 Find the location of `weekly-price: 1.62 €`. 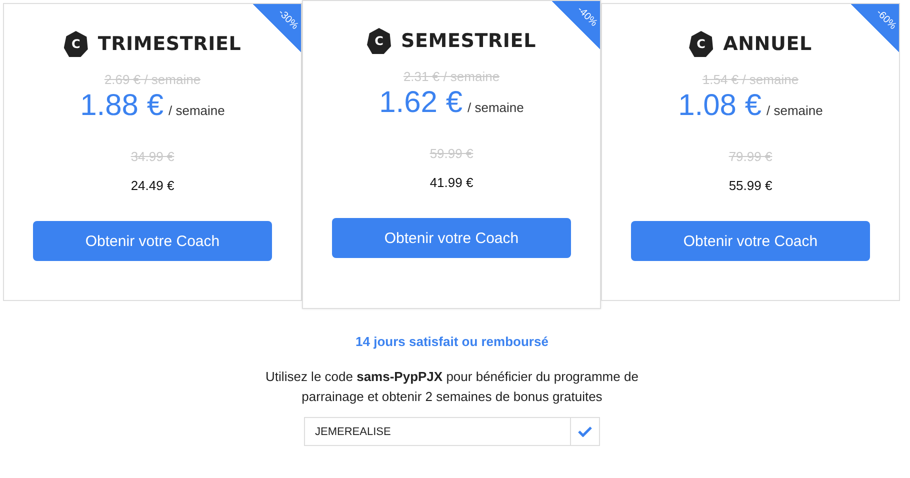

weekly-price: 1.62 € is located at coordinates (421, 103).